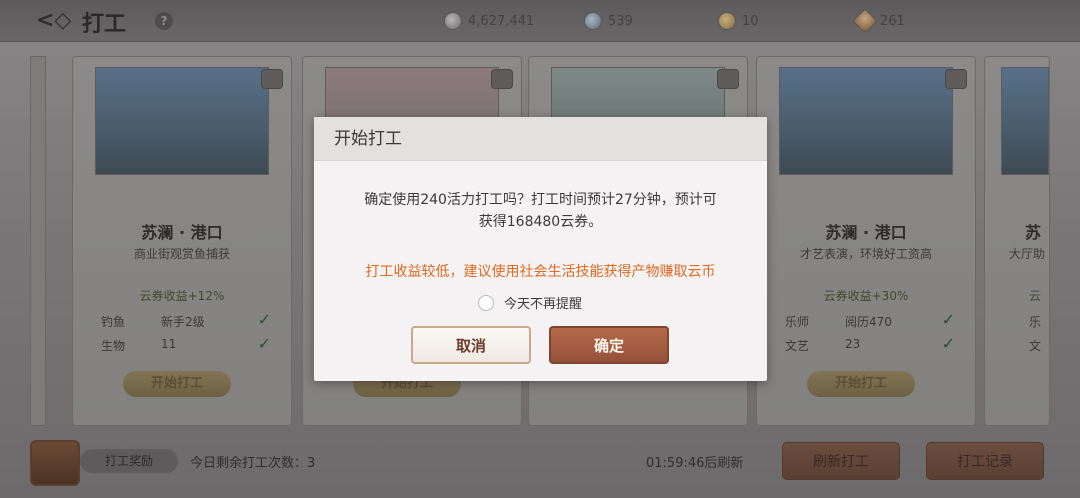 The height and width of the screenshot is (498, 1080). Describe the element at coordinates (486, 303) in the screenshot. I see `radio-button` at that location.